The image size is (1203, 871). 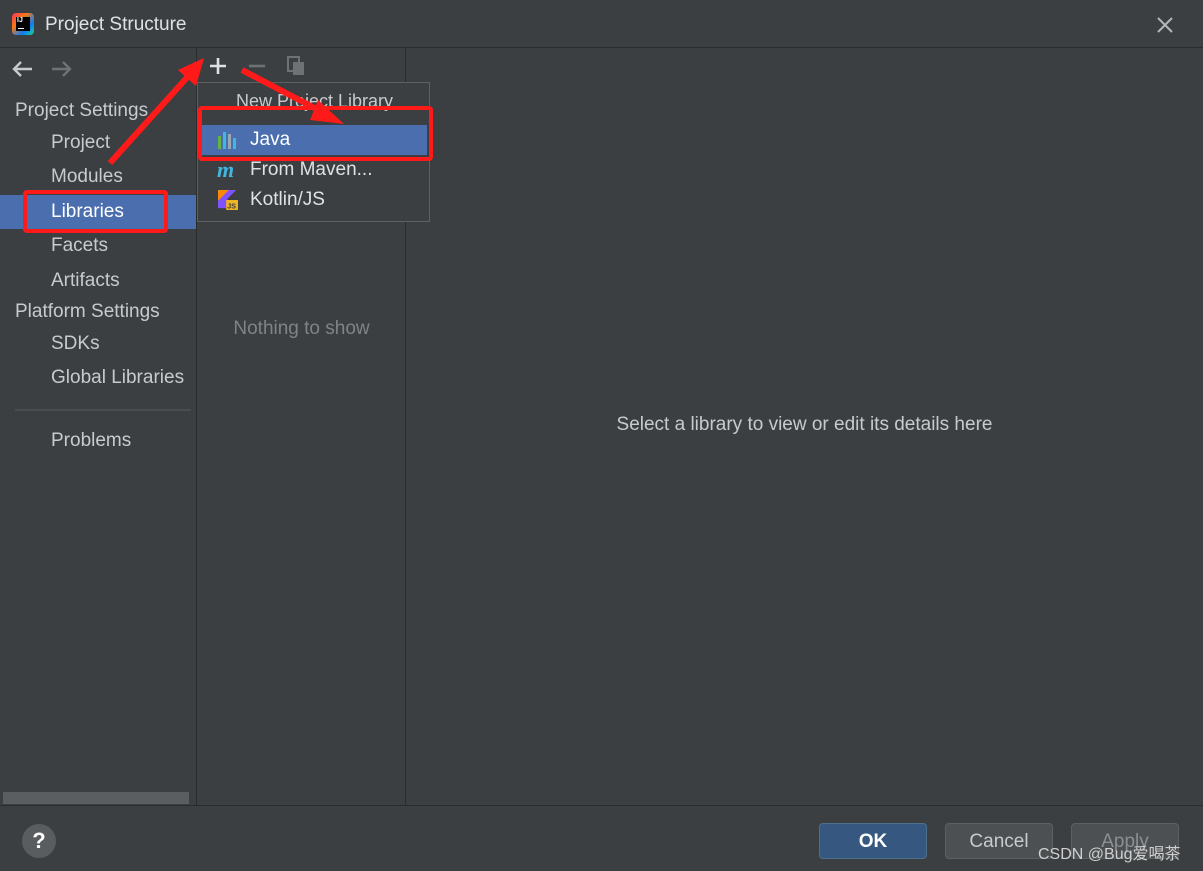 I want to click on intellij-idea-icon: IJ, so click(x=23, y=24).